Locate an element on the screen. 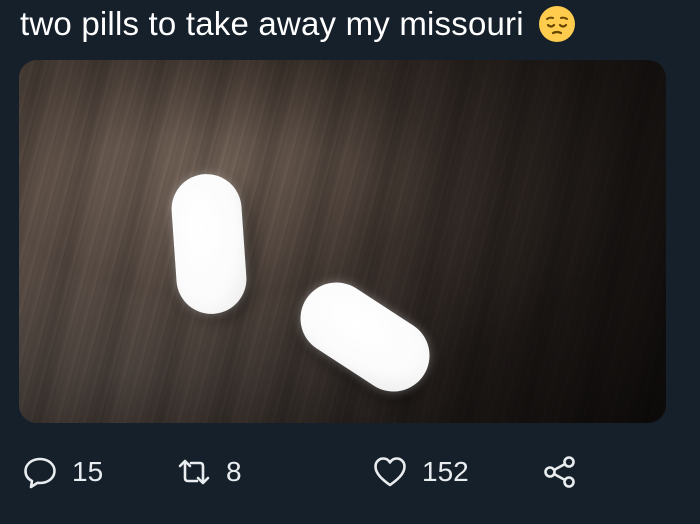  tweet-text-row: two pills to take away my missouri is located at coordinates (298, 24).